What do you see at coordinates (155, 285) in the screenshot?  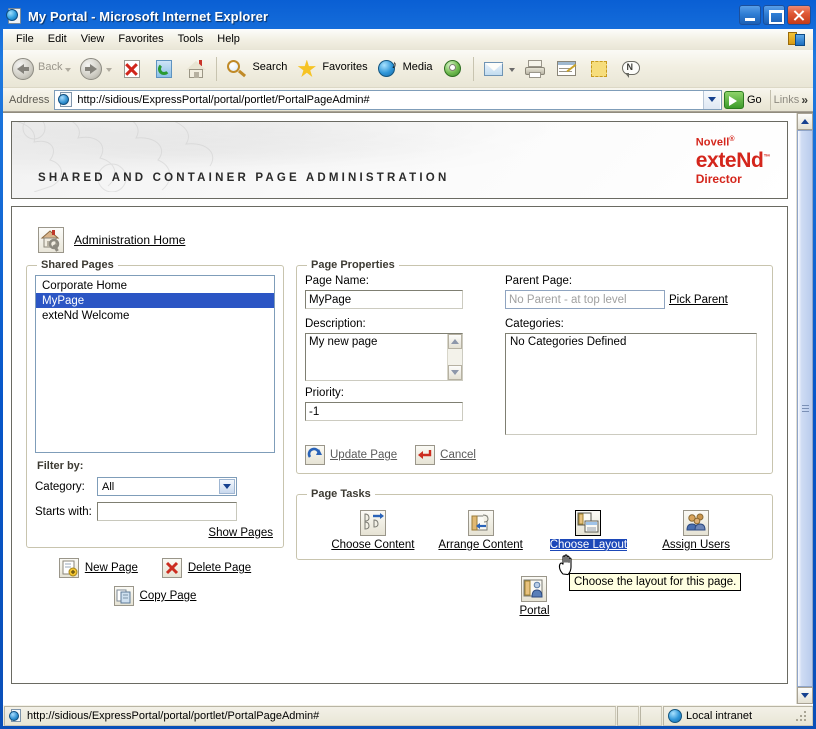 I see `list-item: Corporate Home` at bounding box center [155, 285].